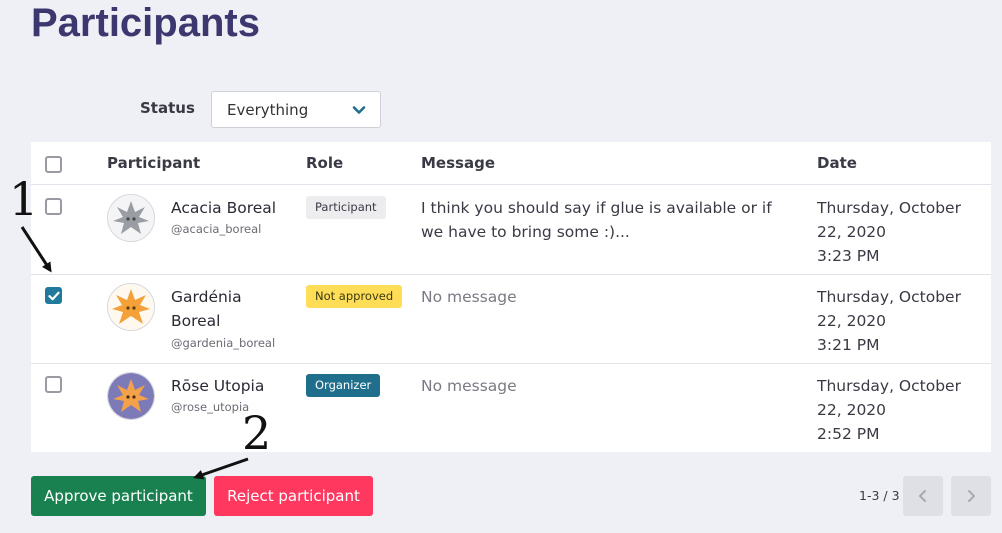  Describe the element at coordinates (153, 163) in the screenshot. I see `column-header-participant: Participant` at that location.